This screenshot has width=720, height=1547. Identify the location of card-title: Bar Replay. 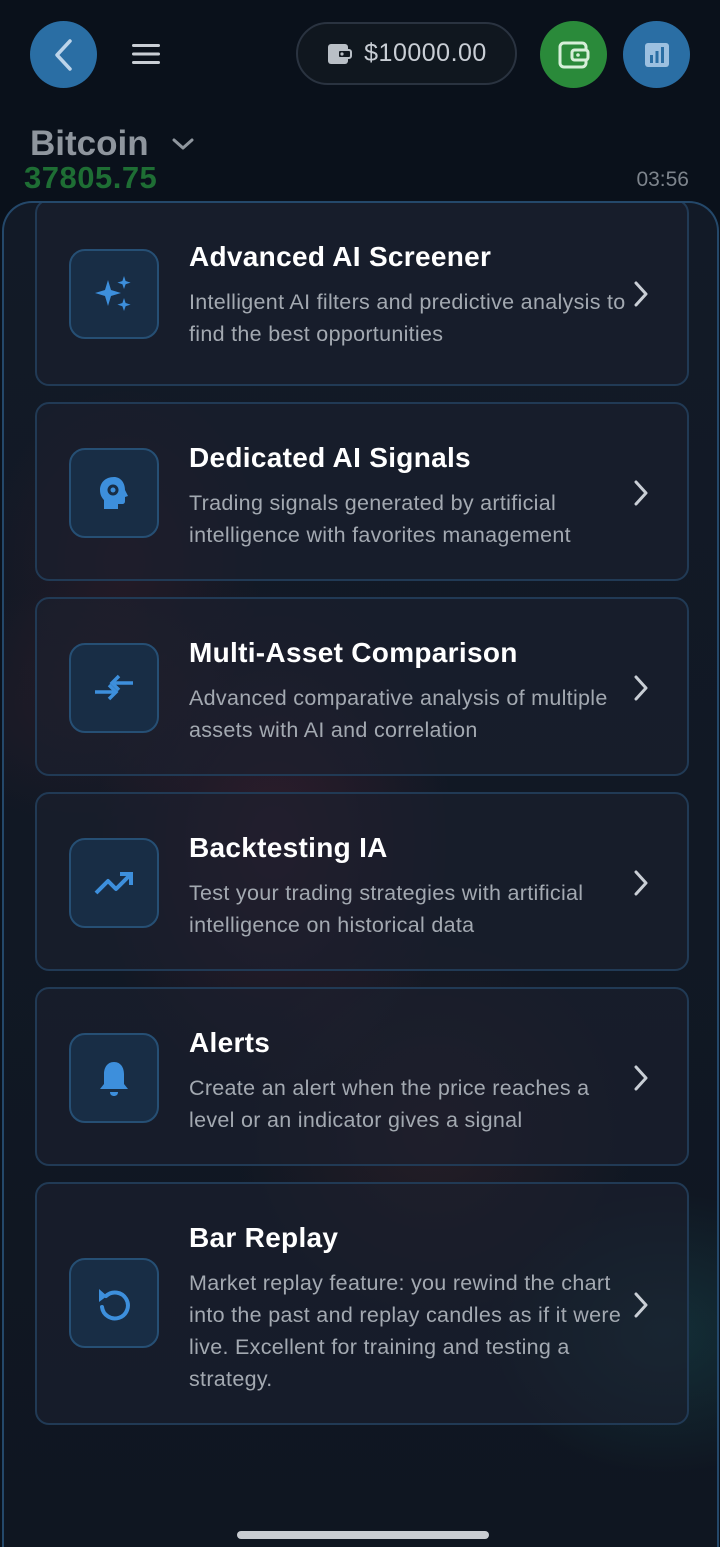
(264, 1237).